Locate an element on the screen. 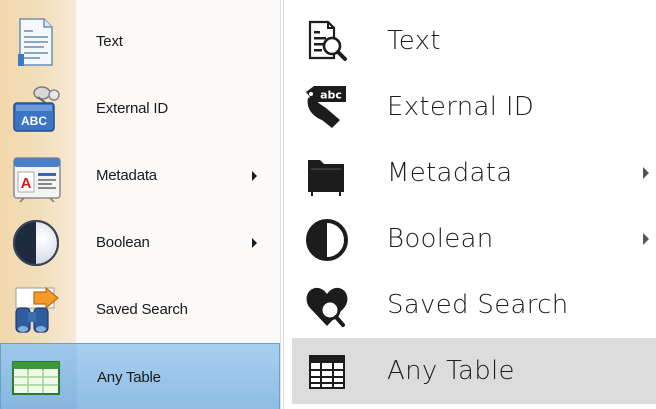 The height and width of the screenshot is (409, 656). old-menu-item-label: Saved Search is located at coordinates (142, 309).